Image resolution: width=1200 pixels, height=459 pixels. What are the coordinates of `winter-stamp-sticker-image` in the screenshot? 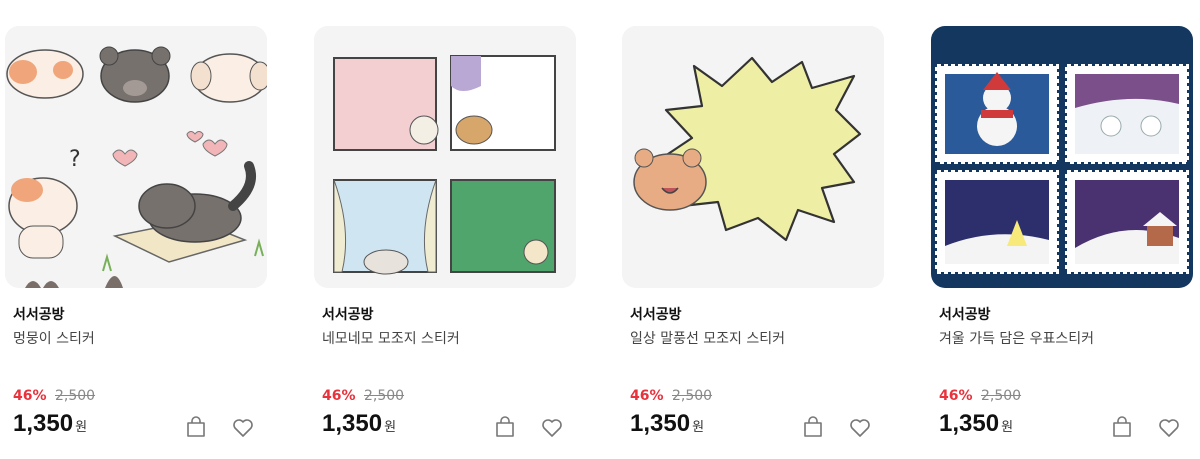 It's located at (1062, 157).